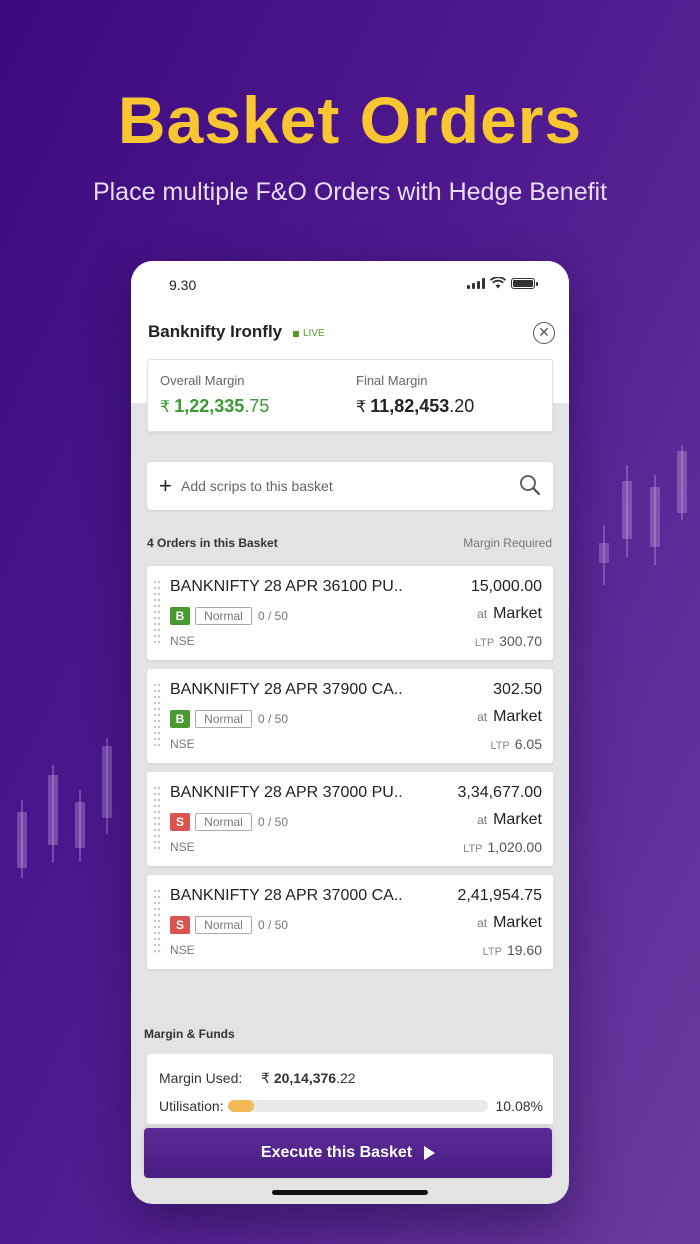  I want to click on order-margin: 15,000.00, so click(506, 586).